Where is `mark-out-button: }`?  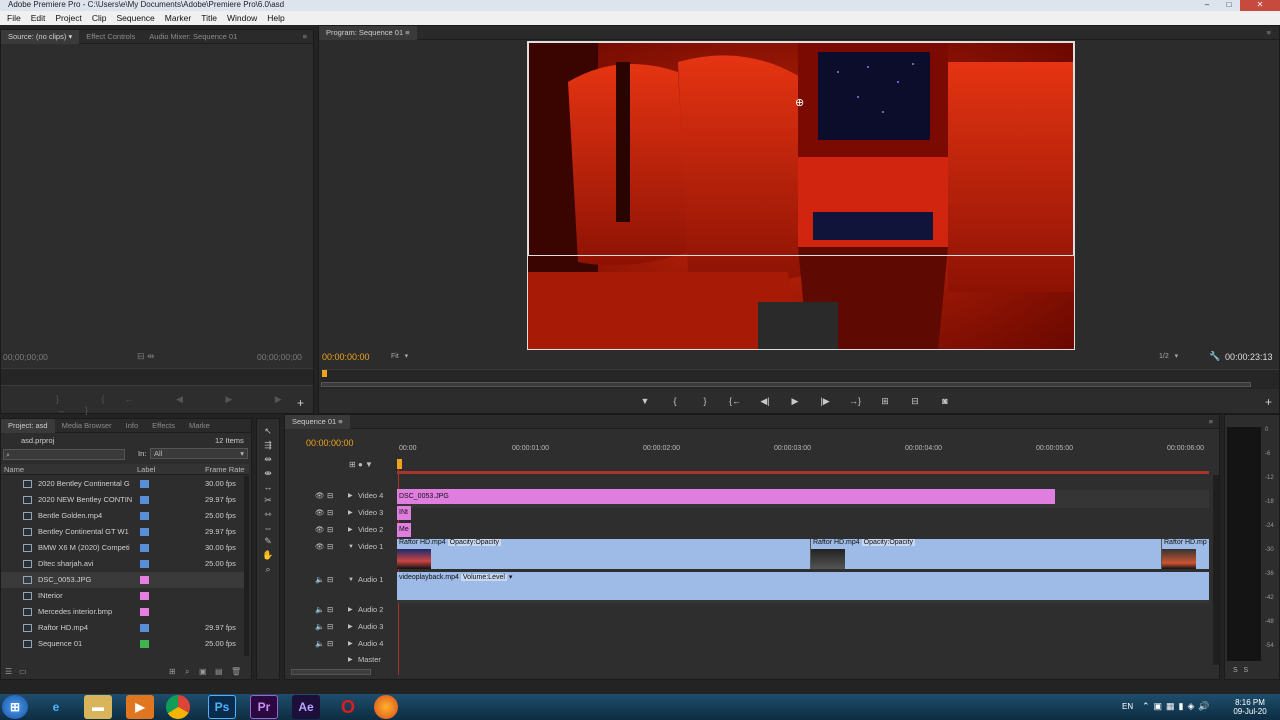 mark-out-button: } is located at coordinates (705, 401).